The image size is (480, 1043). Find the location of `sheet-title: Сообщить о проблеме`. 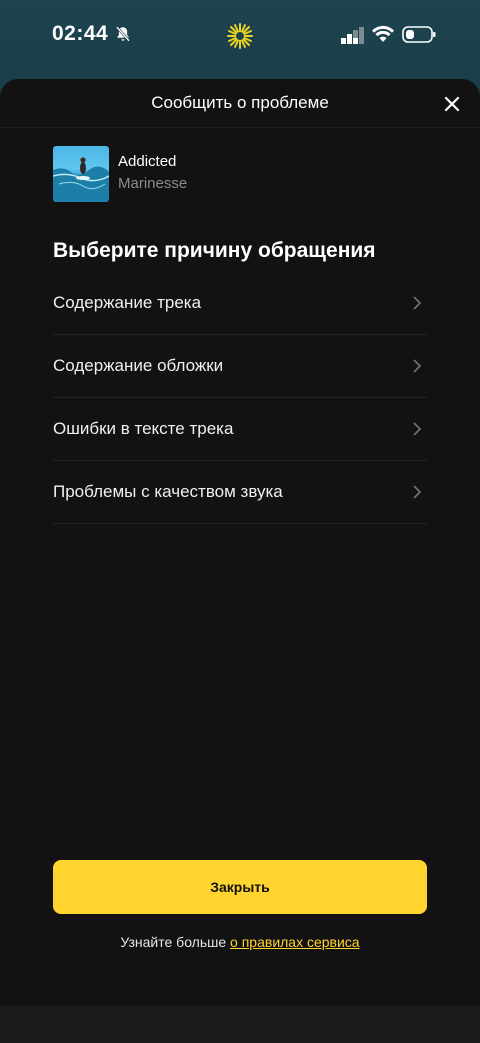

sheet-title: Сообщить о проблеме is located at coordinates (240, 102).